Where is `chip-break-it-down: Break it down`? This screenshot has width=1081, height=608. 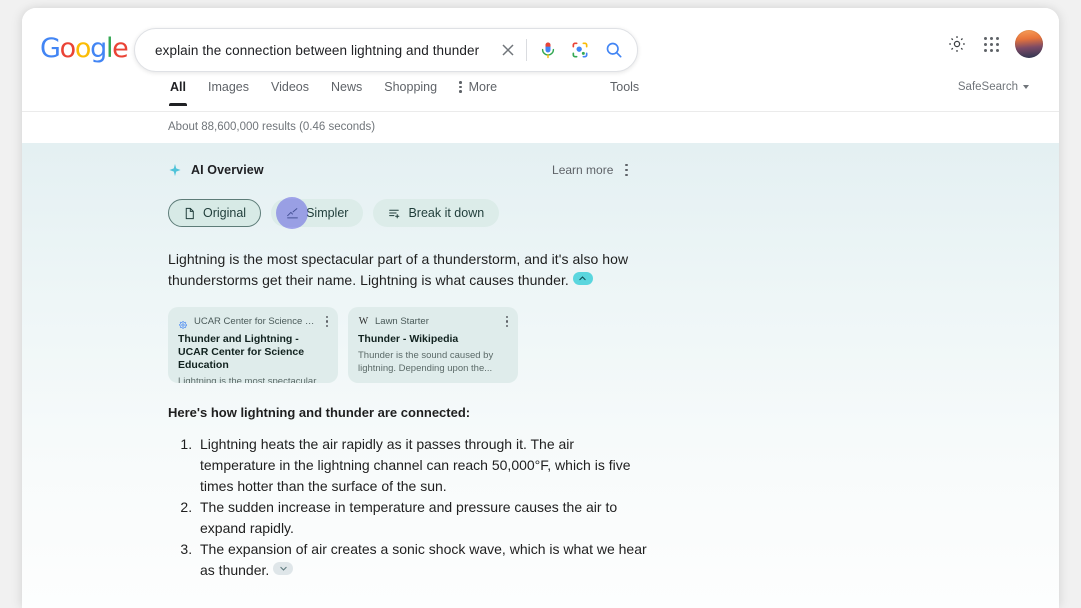 chip-break-it-down: Break it down is located at coordinates (436, 213).